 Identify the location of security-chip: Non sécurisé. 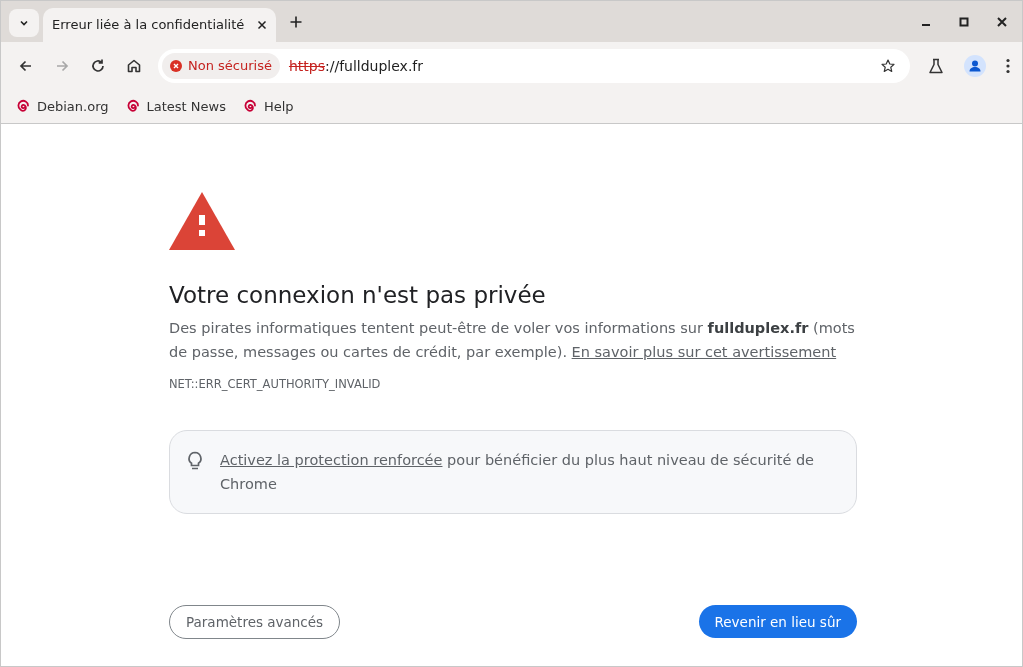
(221, 66).